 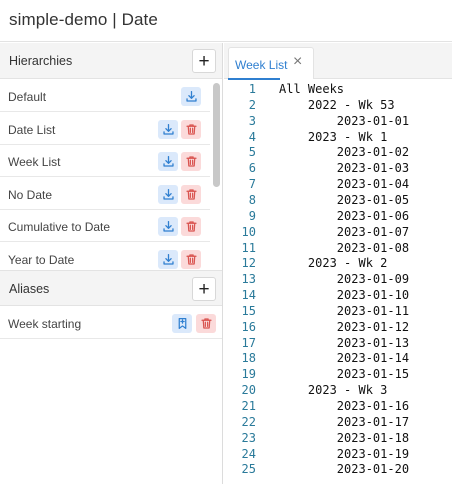 What do you see at coordinates (344, 247) in the screenshot?
I see `line-text: 2023-01-08` at bounding box center [344, 247].